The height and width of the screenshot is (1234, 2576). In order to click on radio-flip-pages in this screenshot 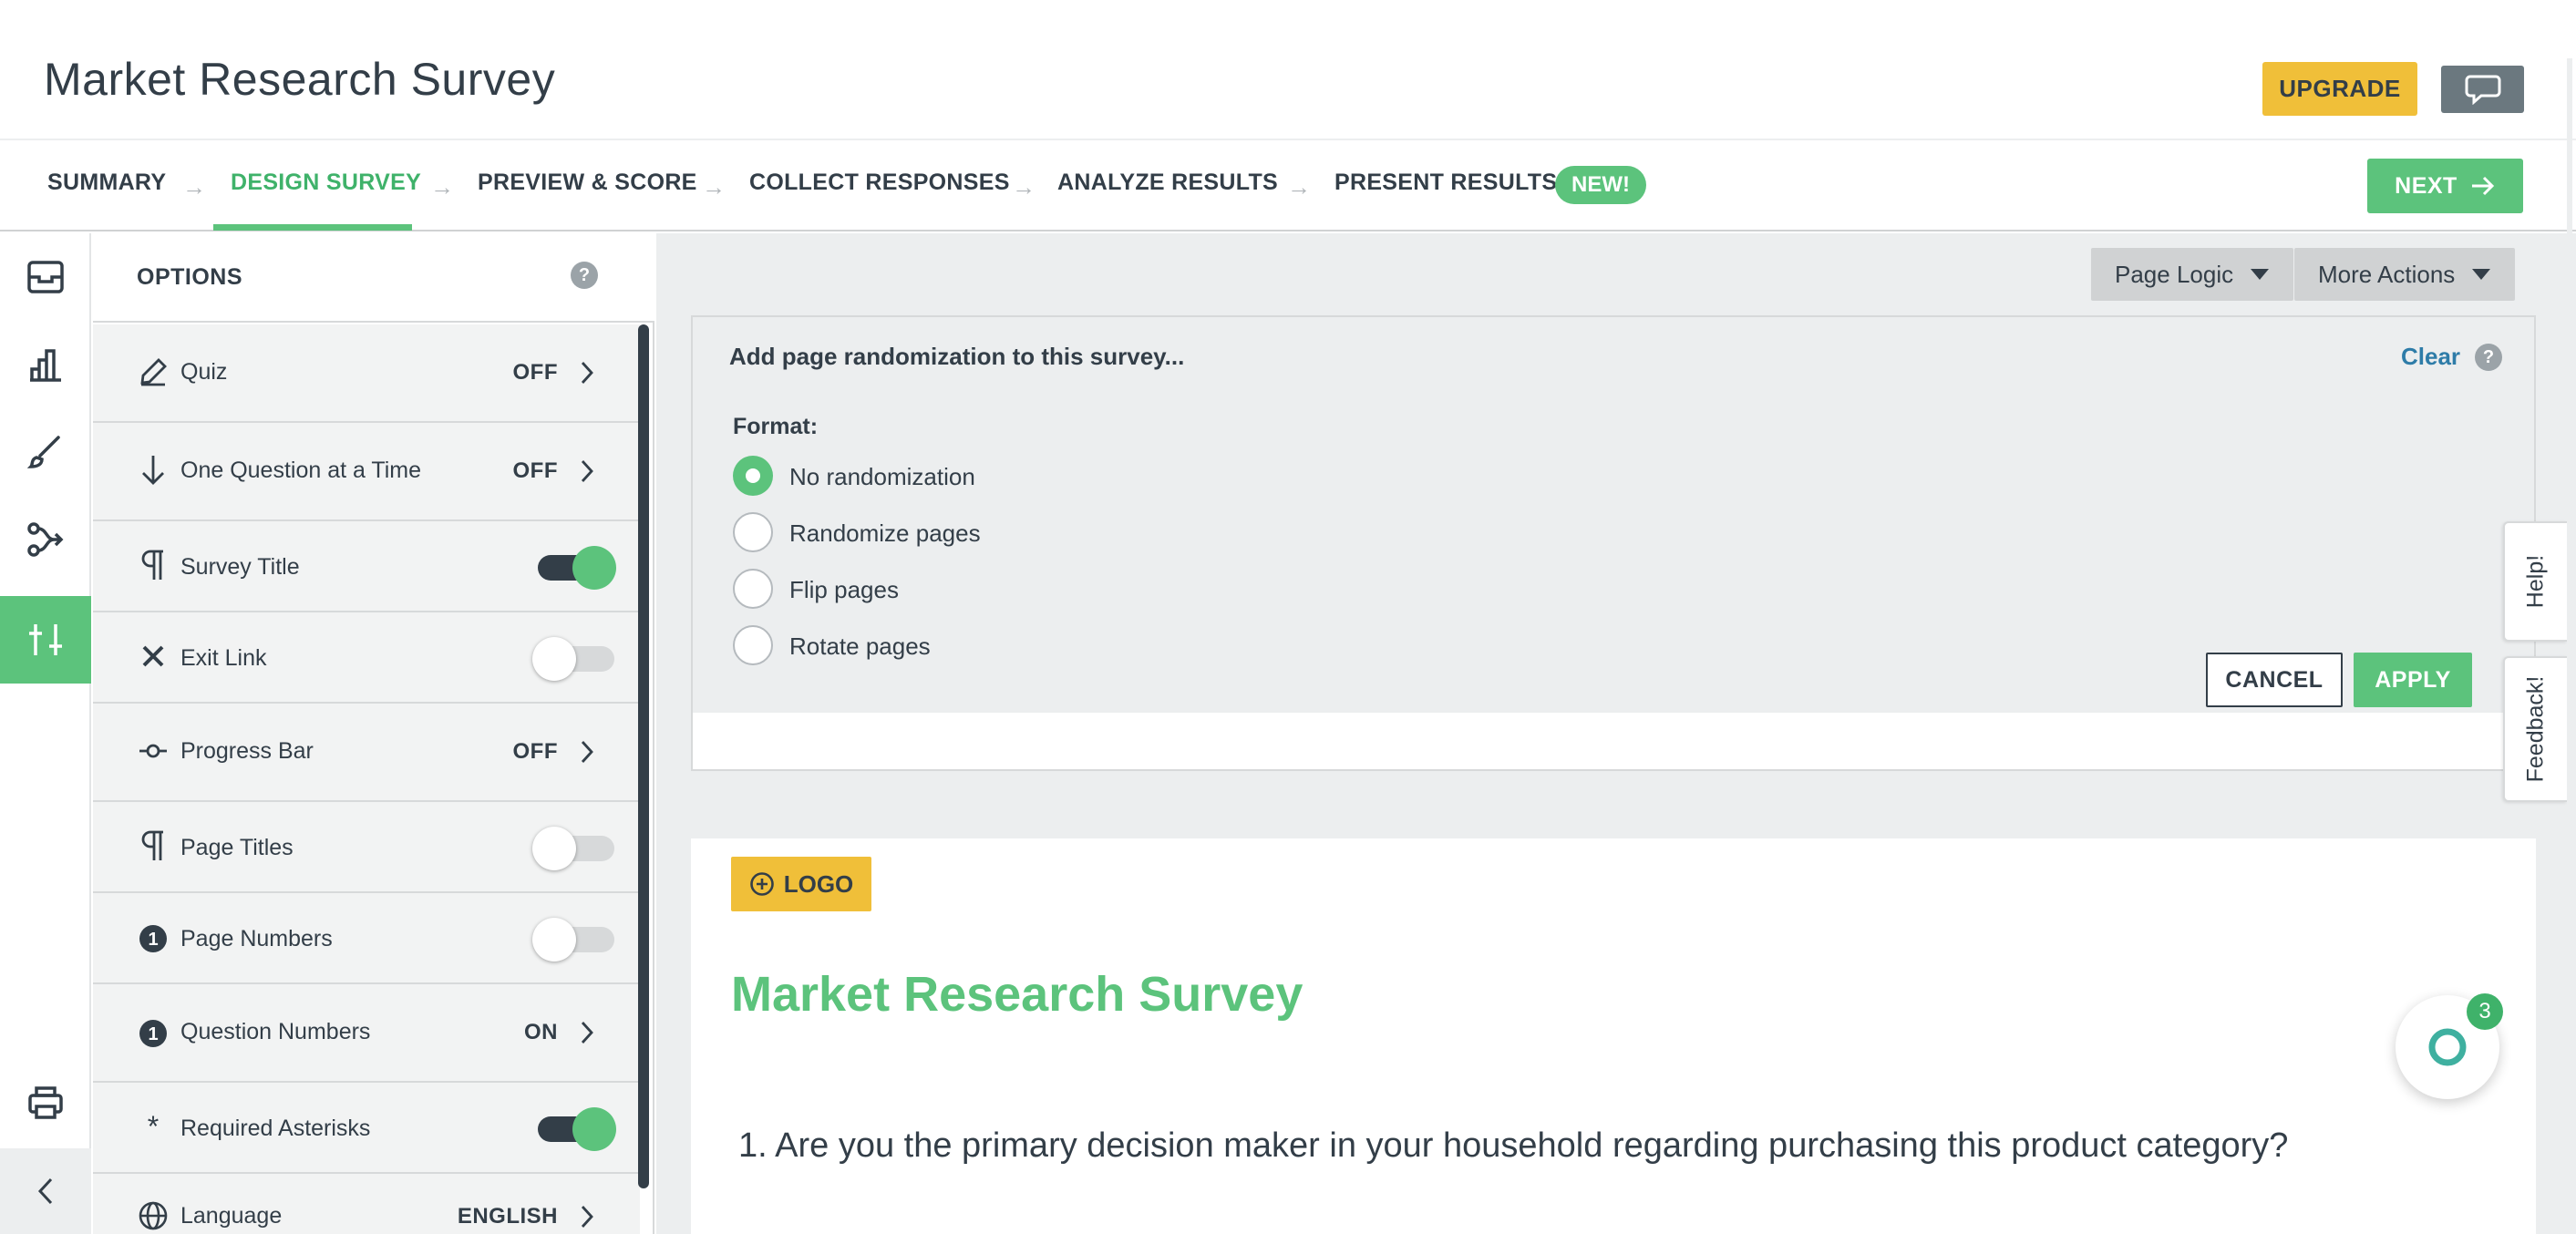, I will do `click(753, 589)`.